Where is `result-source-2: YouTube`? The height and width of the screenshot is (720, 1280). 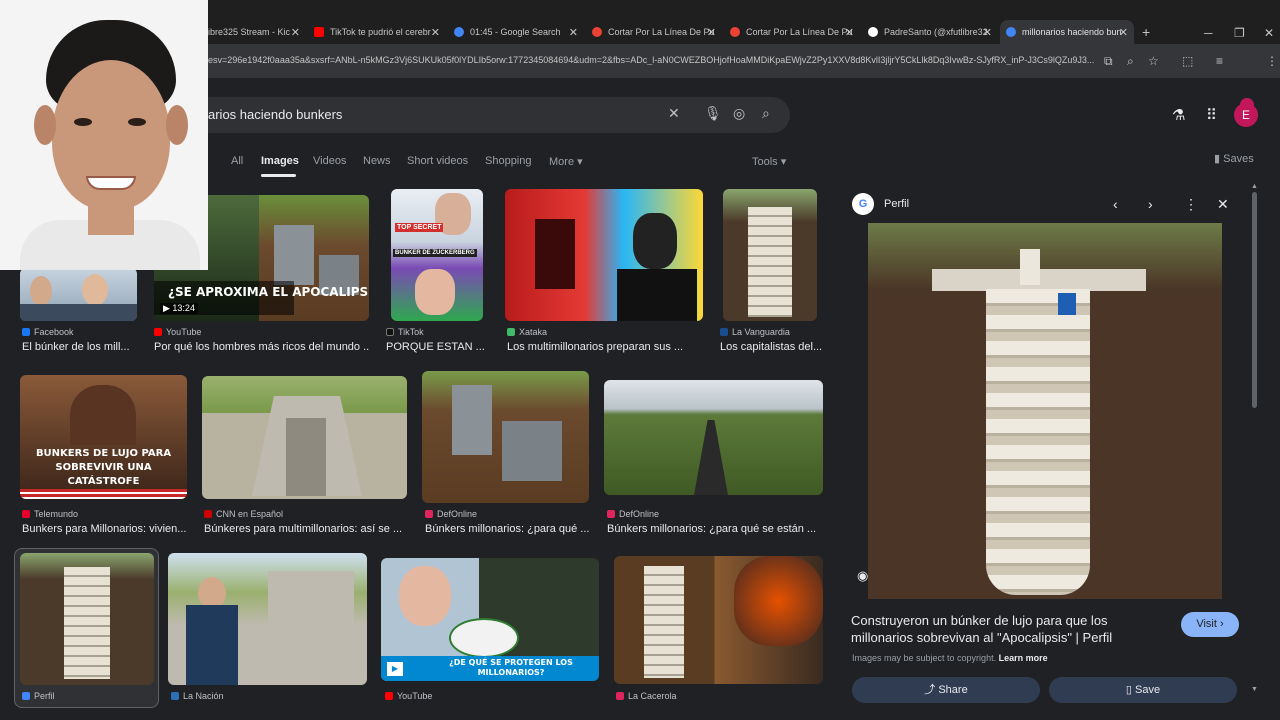 result-source-2: YouTube is located at coordinates (177, 332).